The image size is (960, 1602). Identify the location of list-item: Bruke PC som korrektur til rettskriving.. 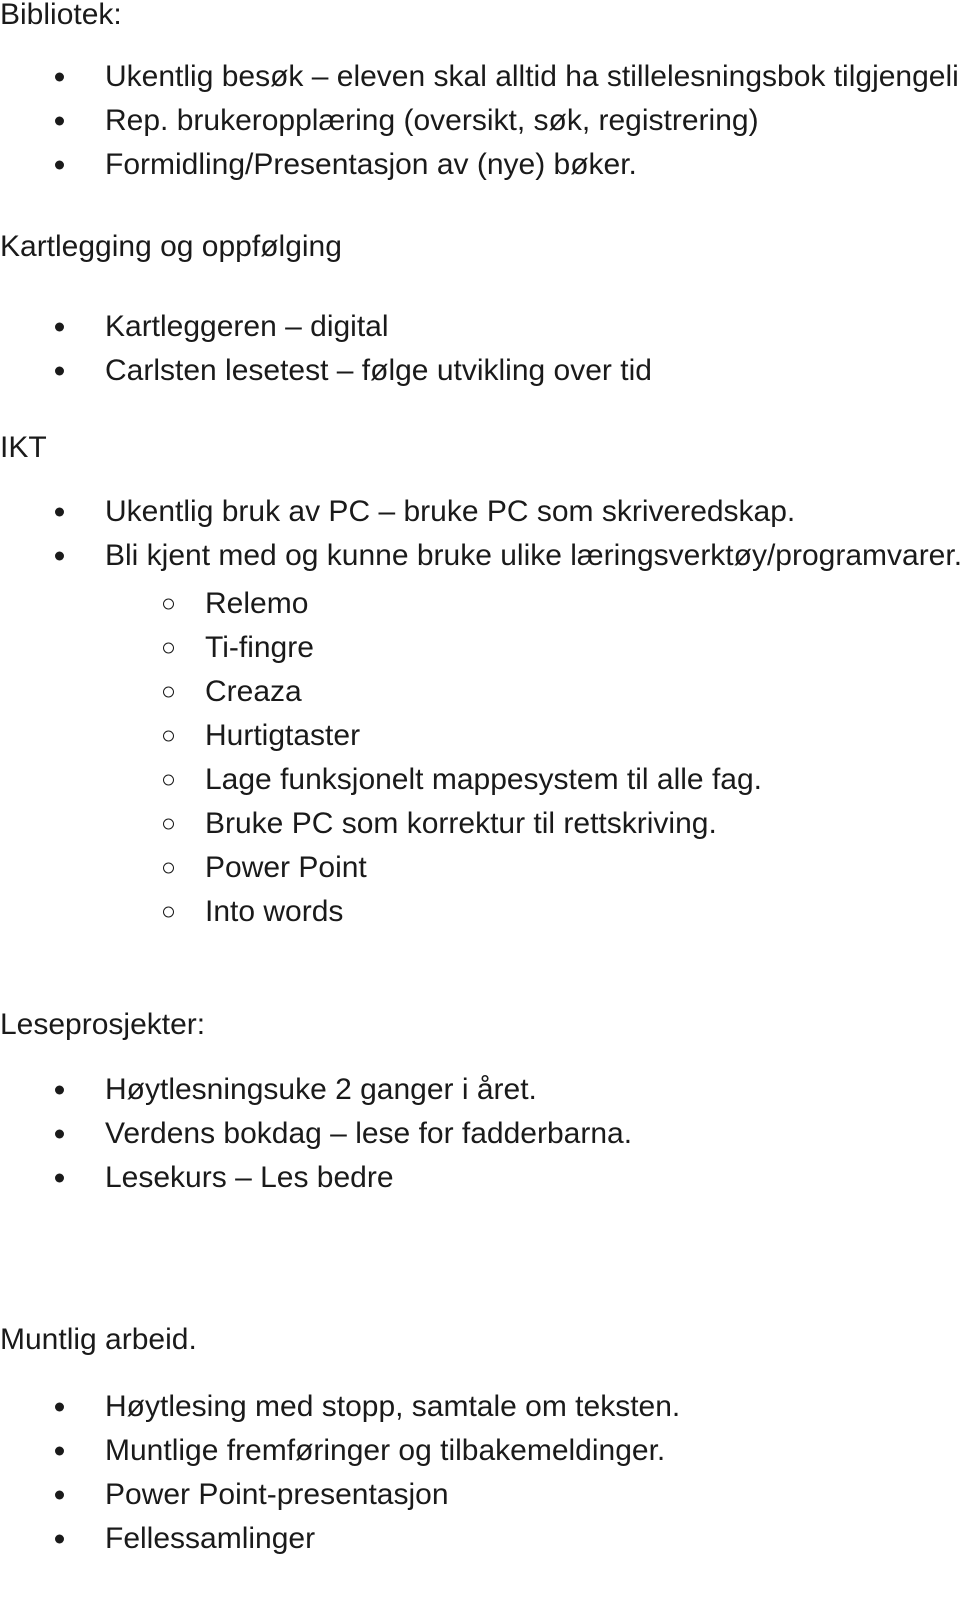
(480, 824).